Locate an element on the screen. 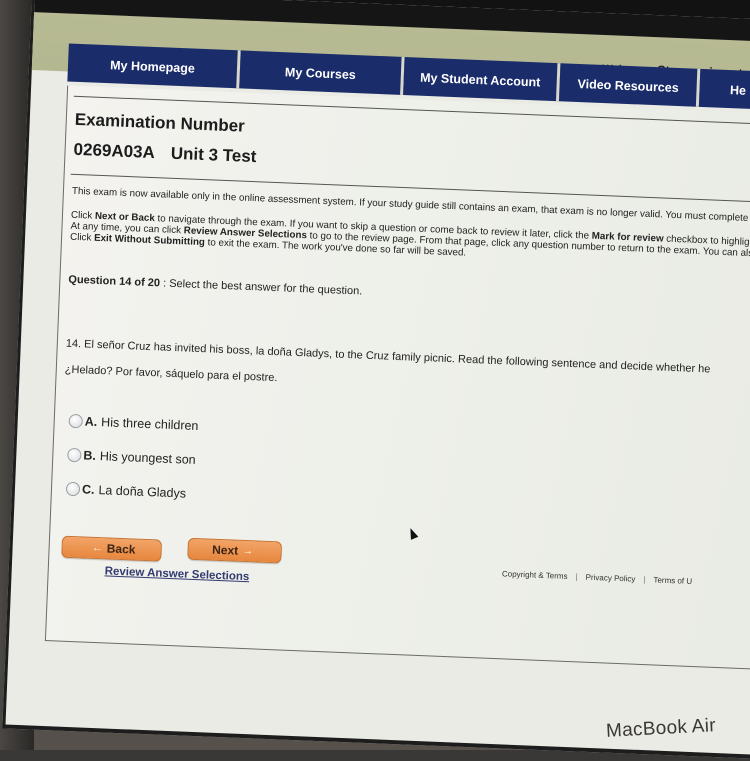 The height and width of the screenshot is (761, 750). info-text: Click is located at coordinates (82, 237).